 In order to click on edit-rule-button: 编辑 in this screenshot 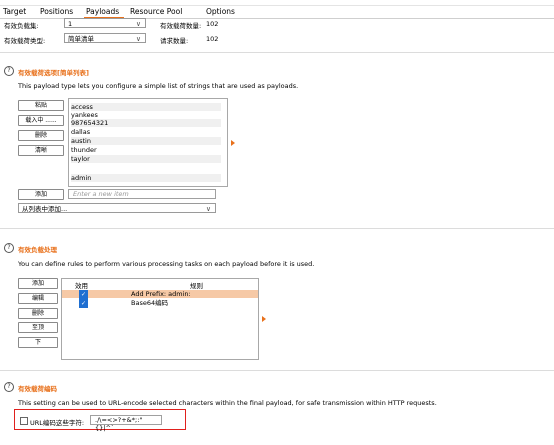, I will do `click(38, 298)`.